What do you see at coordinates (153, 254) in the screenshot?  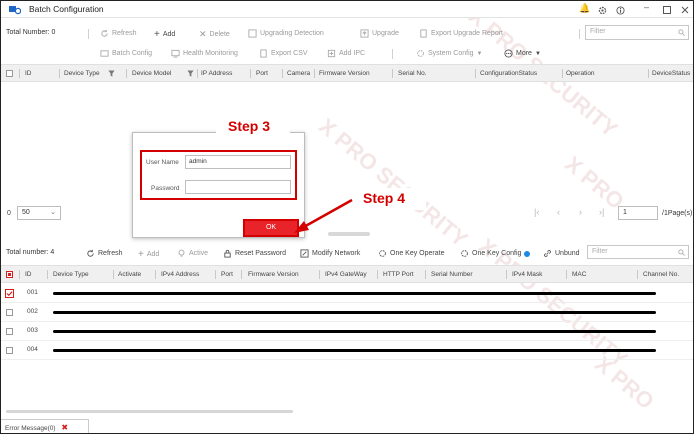 I see `lower-add-label: Add` at bounding box center [153, 254].